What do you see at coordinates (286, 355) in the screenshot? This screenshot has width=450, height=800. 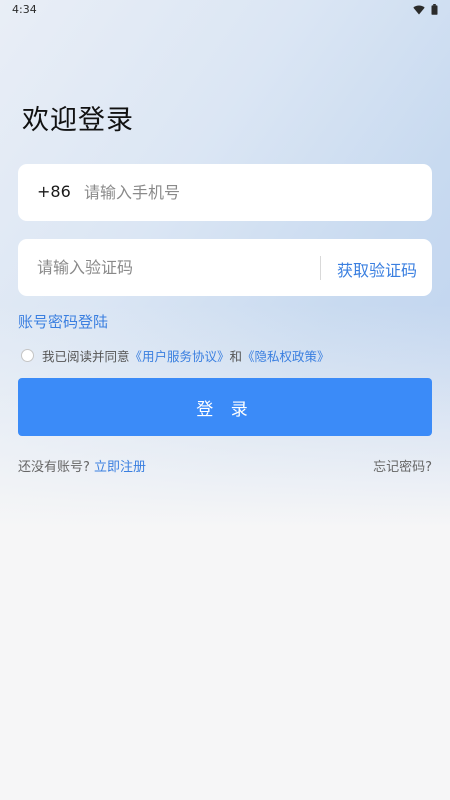 I see `privacy-policy-link: 《隐私权政策》` at bounding box center [286, 355].